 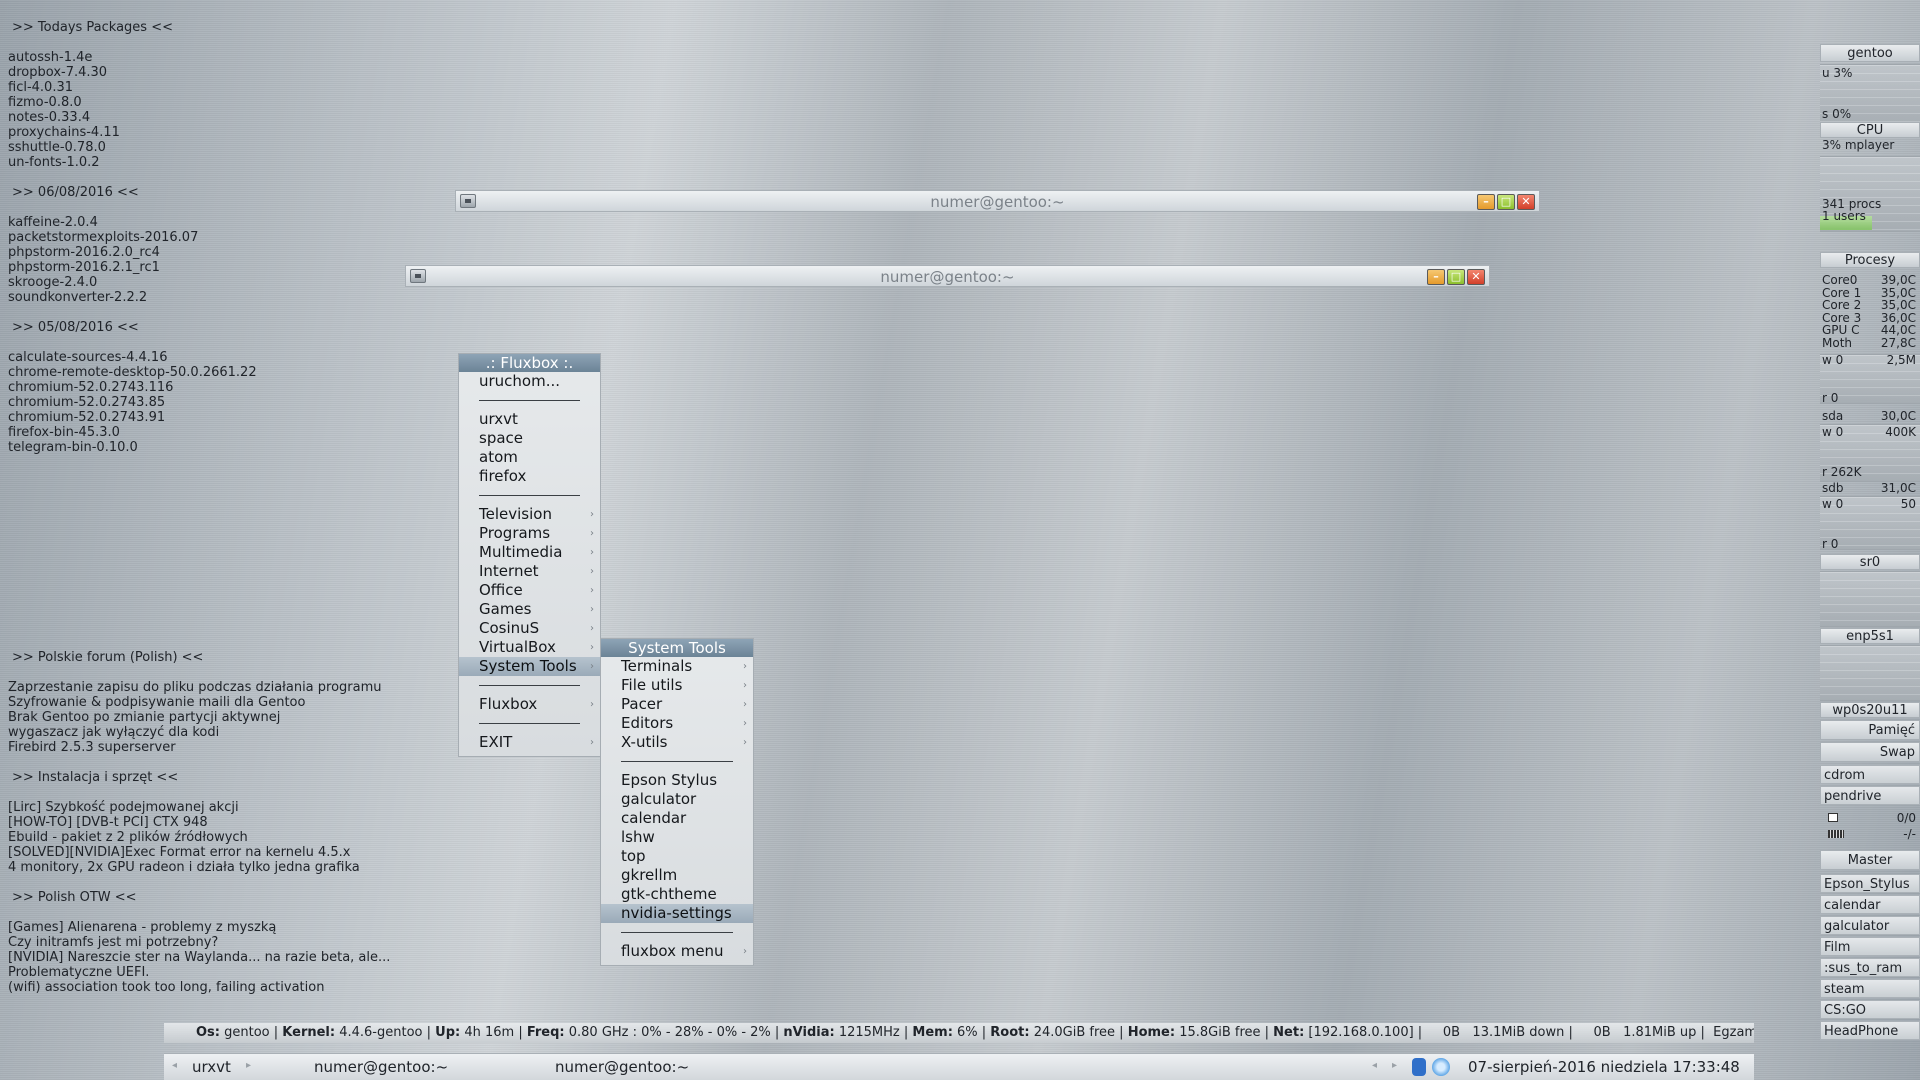 What do you see at coordinates (251, 1032) in the screenshot?
I see `status-value: gentoo |` at bounding box center [251, 1032].